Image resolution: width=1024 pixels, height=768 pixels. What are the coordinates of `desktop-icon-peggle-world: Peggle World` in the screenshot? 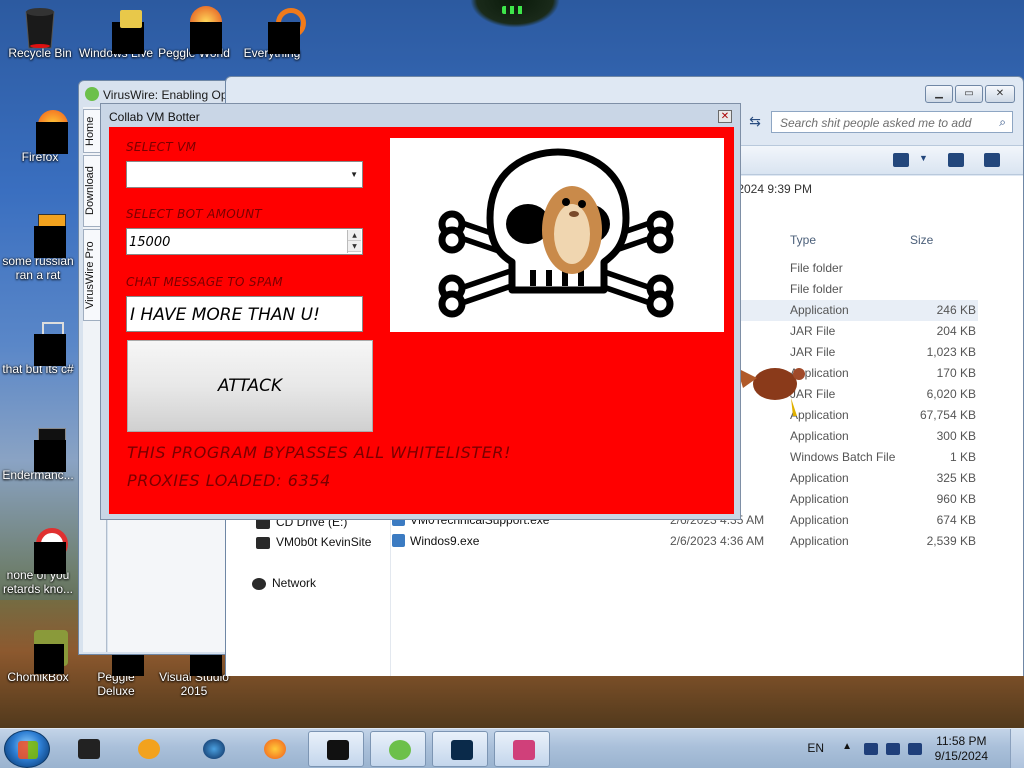 It's located at (194, 33).